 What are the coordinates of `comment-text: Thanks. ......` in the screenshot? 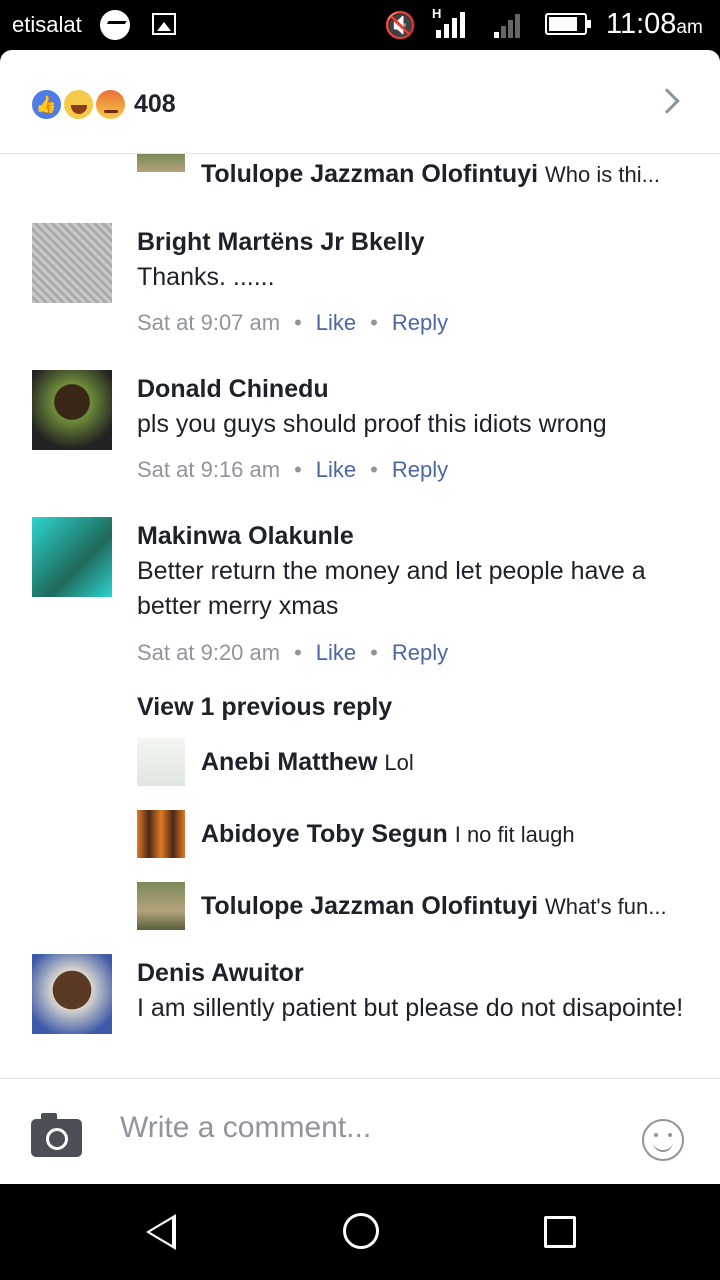 It's located at (206, 277).